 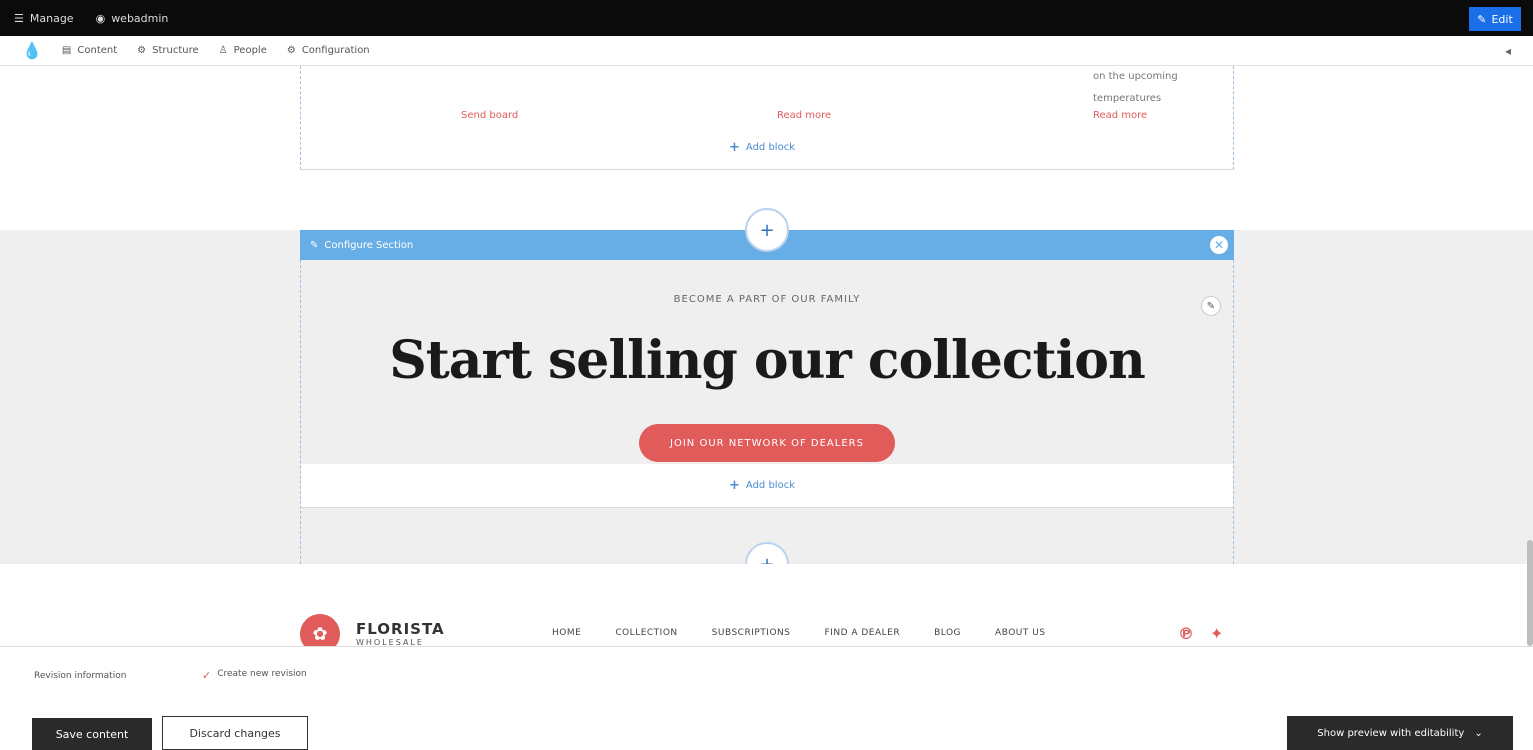 I want to click on checkbox-label: Create new revision, so click(x=262, y=674).